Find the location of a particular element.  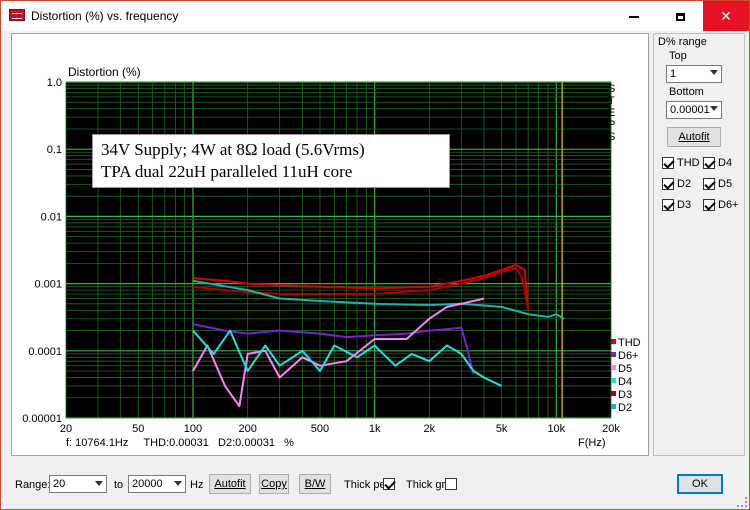

x-tick-label: 20 is located at coordinates (66, 429).